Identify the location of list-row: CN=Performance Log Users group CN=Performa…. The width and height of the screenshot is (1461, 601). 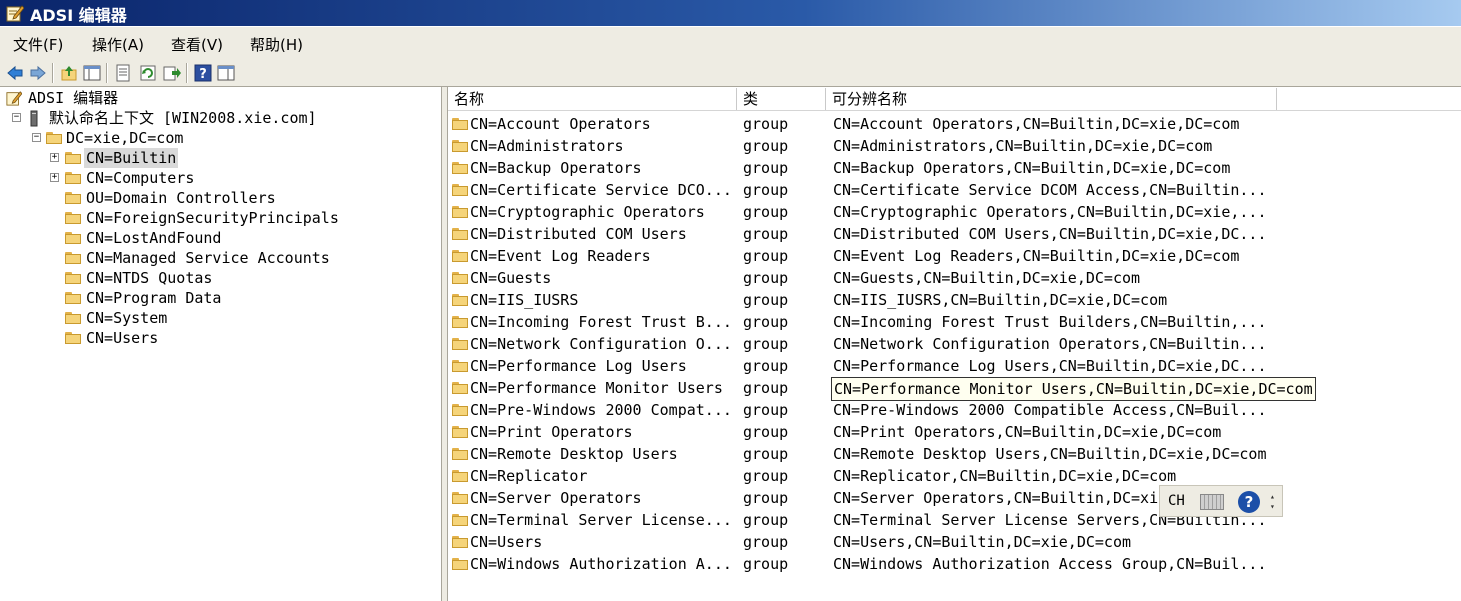
(954, 366).